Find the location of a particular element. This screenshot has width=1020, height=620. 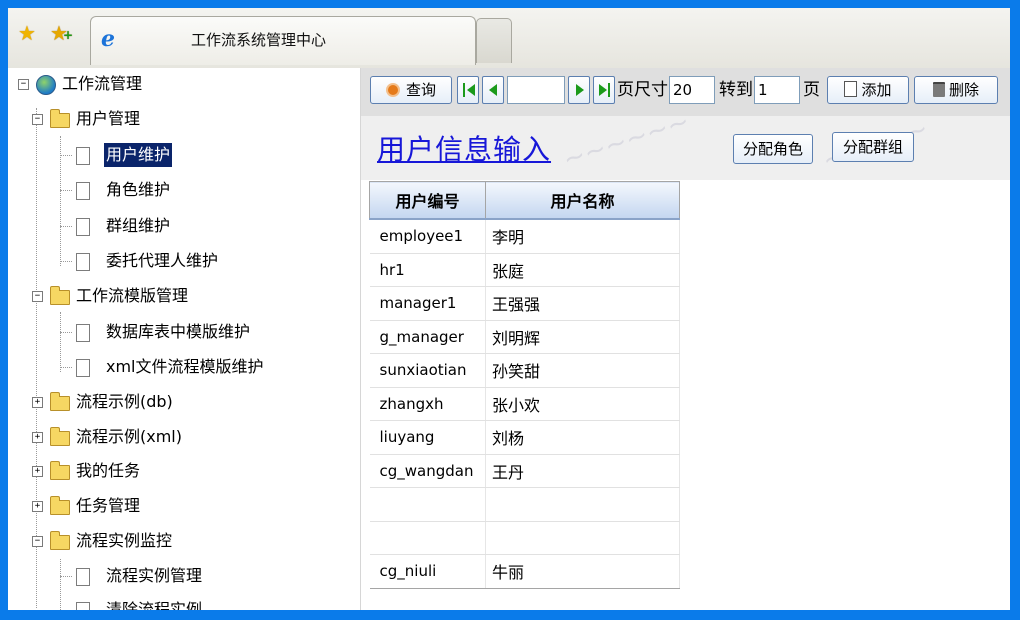

next-page-icon is located at coordinates (580, 90).